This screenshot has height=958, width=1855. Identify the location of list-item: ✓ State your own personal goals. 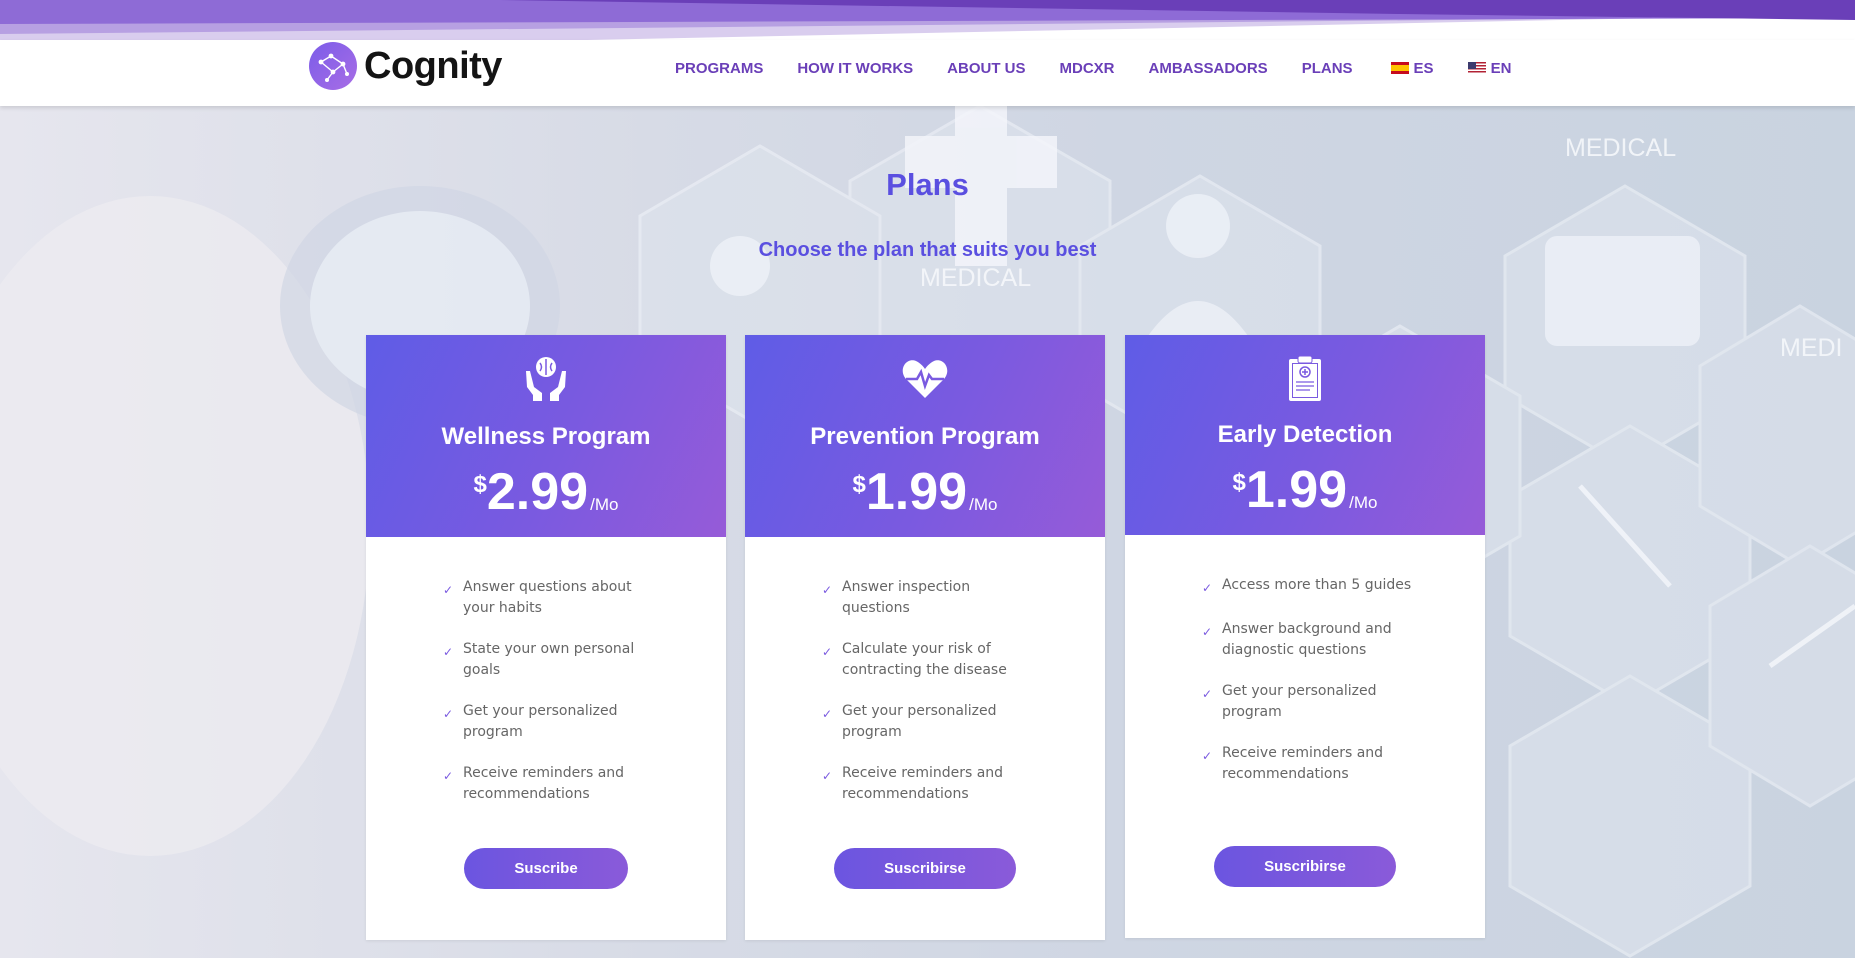
(553, 660).